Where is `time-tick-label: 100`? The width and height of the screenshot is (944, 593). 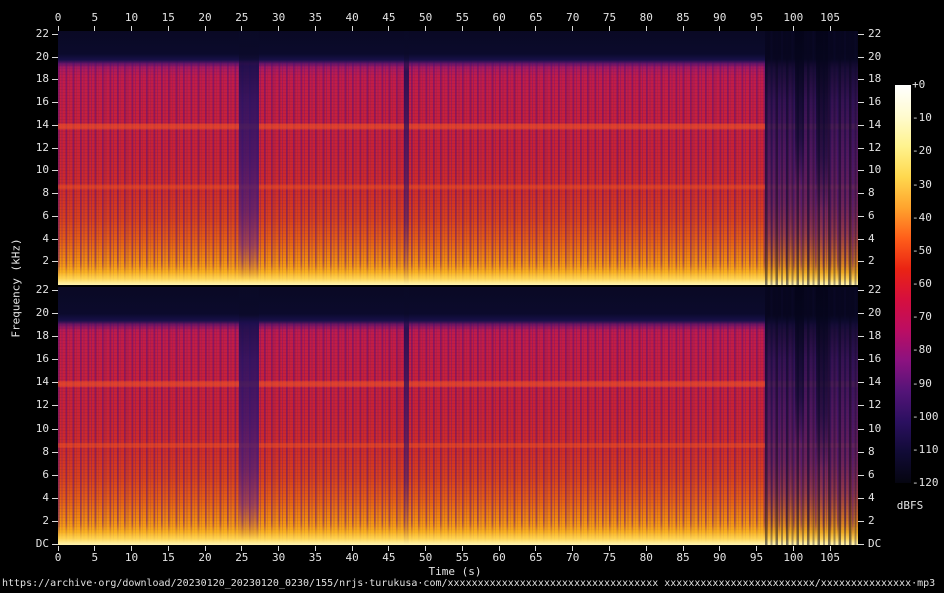
time-tick-label: 100 is located at coordinates (793, 557).